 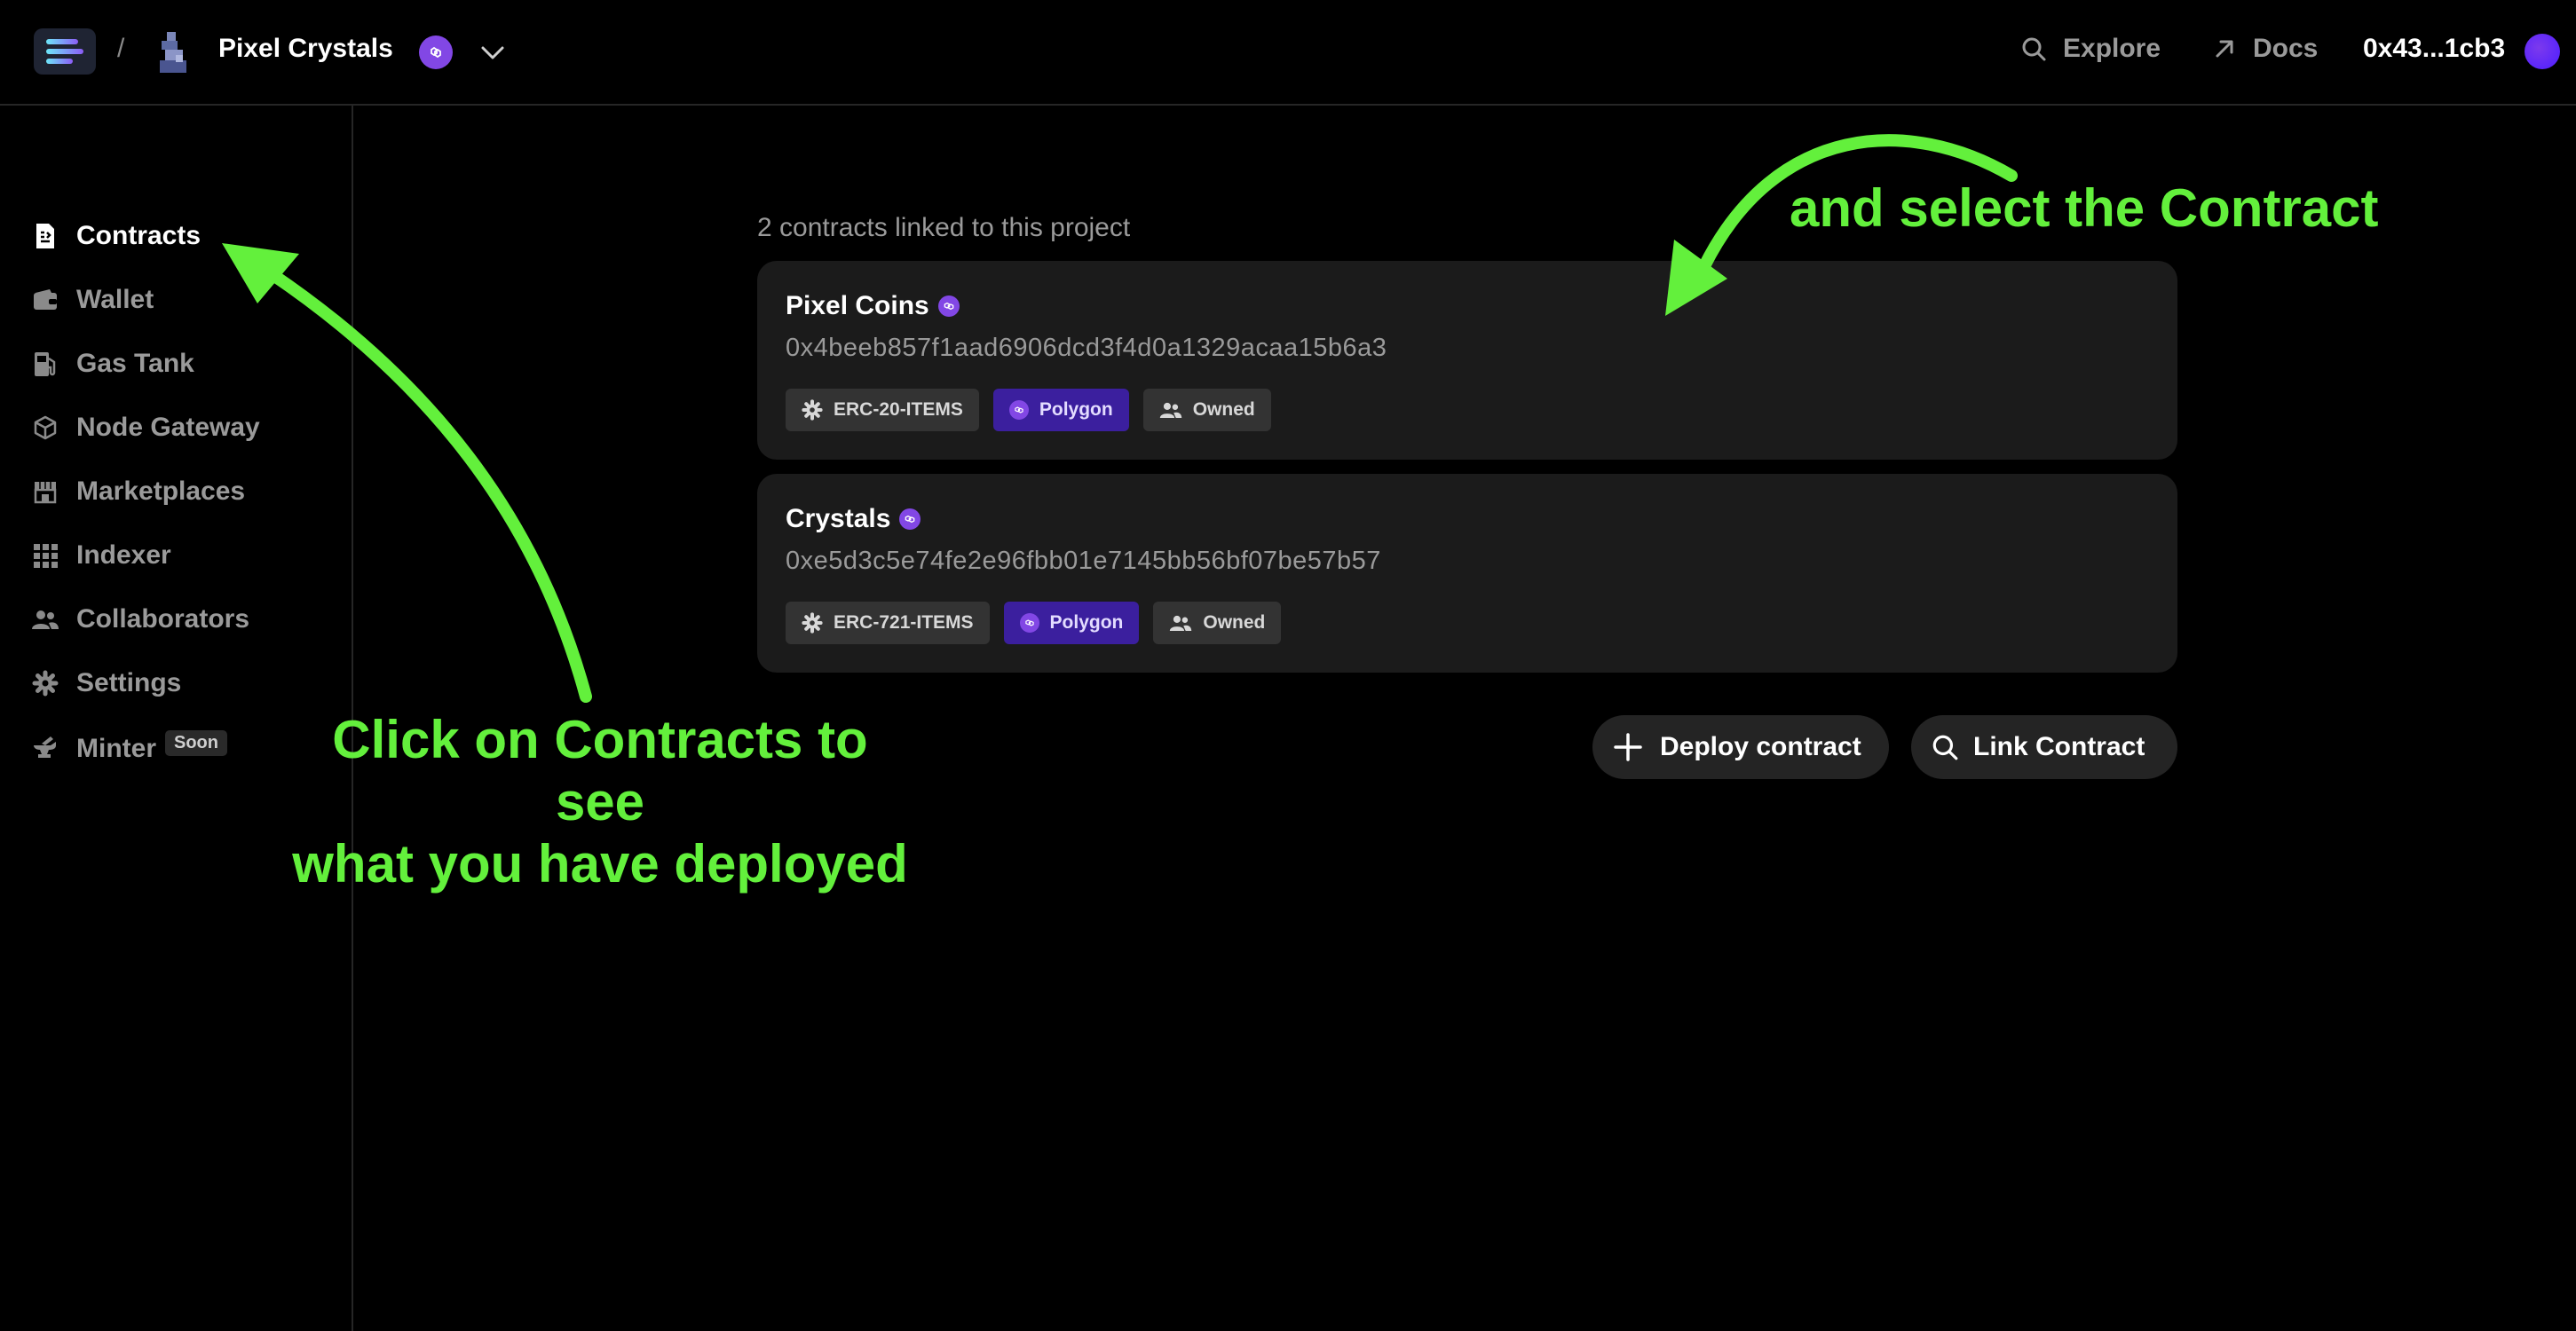 What do you see at coordinates (2112, 48) in the screenshot?
I see `explore-label: Explore` at bounding box center [2112, 48].